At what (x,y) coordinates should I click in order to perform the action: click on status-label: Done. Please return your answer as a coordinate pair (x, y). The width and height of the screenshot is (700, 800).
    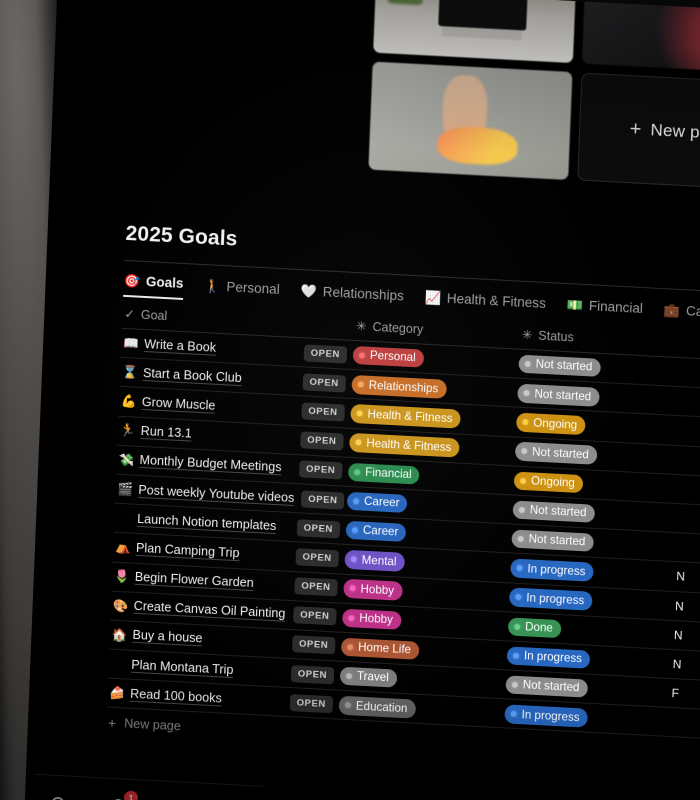
    Looking at the image, I should click on (539, 627).